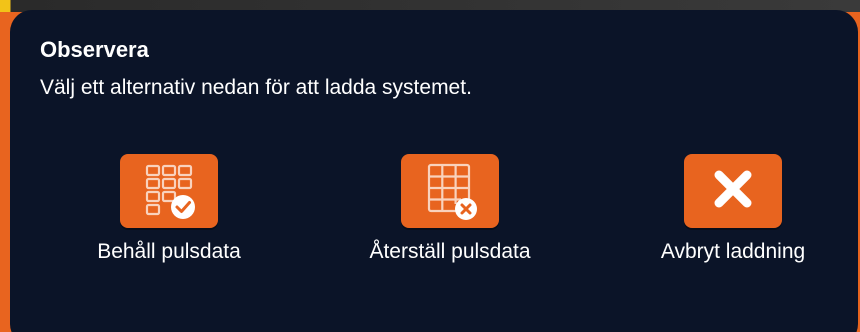 The image size is (860, 332). Describe the element at coordinates (450, 251) in the screenshot. I see `reset-pulse-data-label: Återställ pulsdata` at that location.